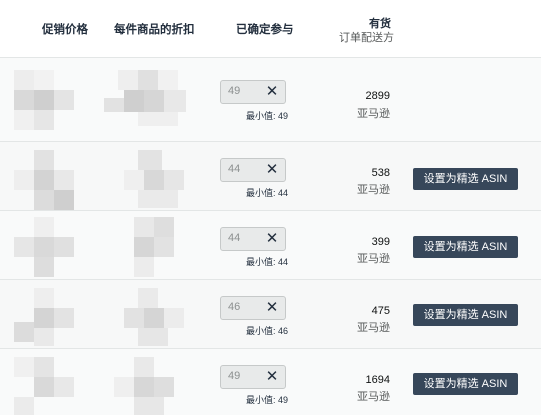 This screenshot has width=541, height=415. What do you see at coordinates (65, 30) in the screenshot?
I see `column-header-promo-price: 促销价格` at bounding box center [65, 30].